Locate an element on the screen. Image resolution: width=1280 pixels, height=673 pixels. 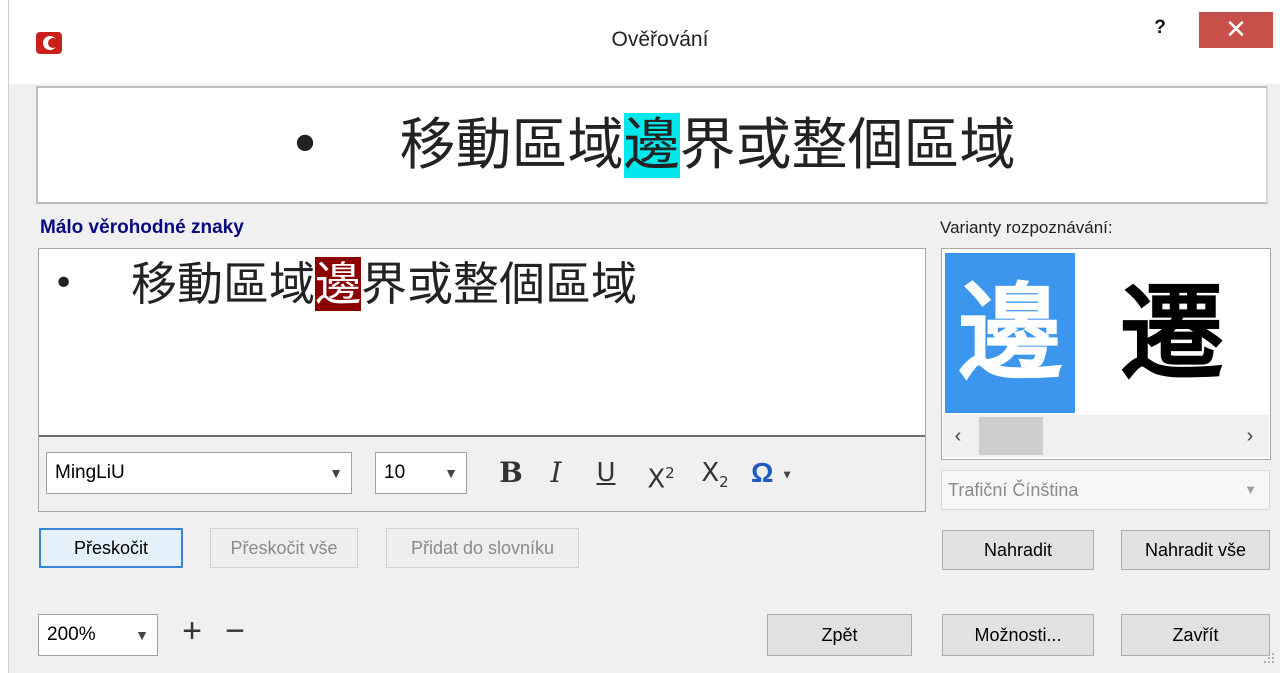
superscript-base: X is located at coordinates (656, 479).